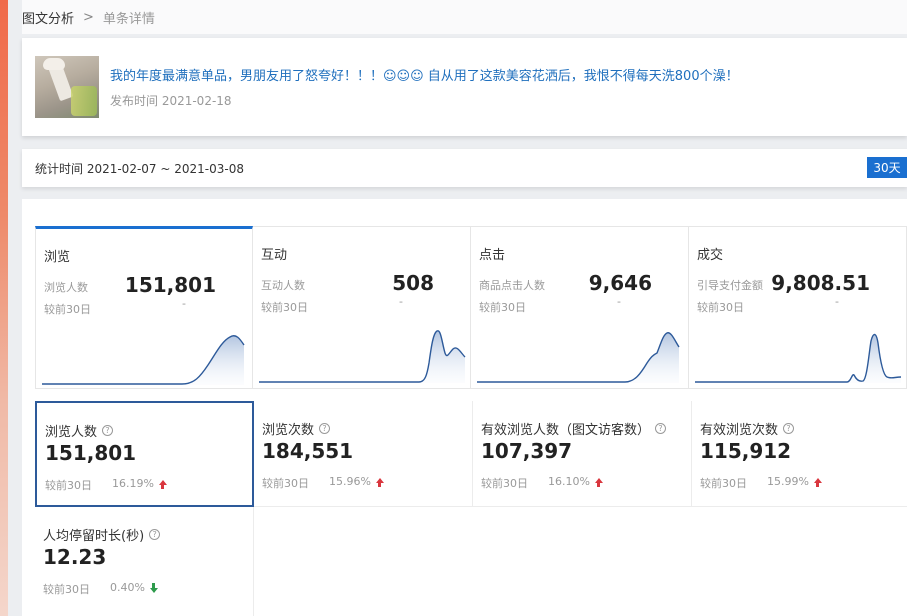  What do you see at coordinates (582, 454) in the screenshot?
I see `metric-card-effective-visitors: 有效浏览人数（图文访客数）? 107,397 较前30日 16.10%` at bounding box center [582, 454].